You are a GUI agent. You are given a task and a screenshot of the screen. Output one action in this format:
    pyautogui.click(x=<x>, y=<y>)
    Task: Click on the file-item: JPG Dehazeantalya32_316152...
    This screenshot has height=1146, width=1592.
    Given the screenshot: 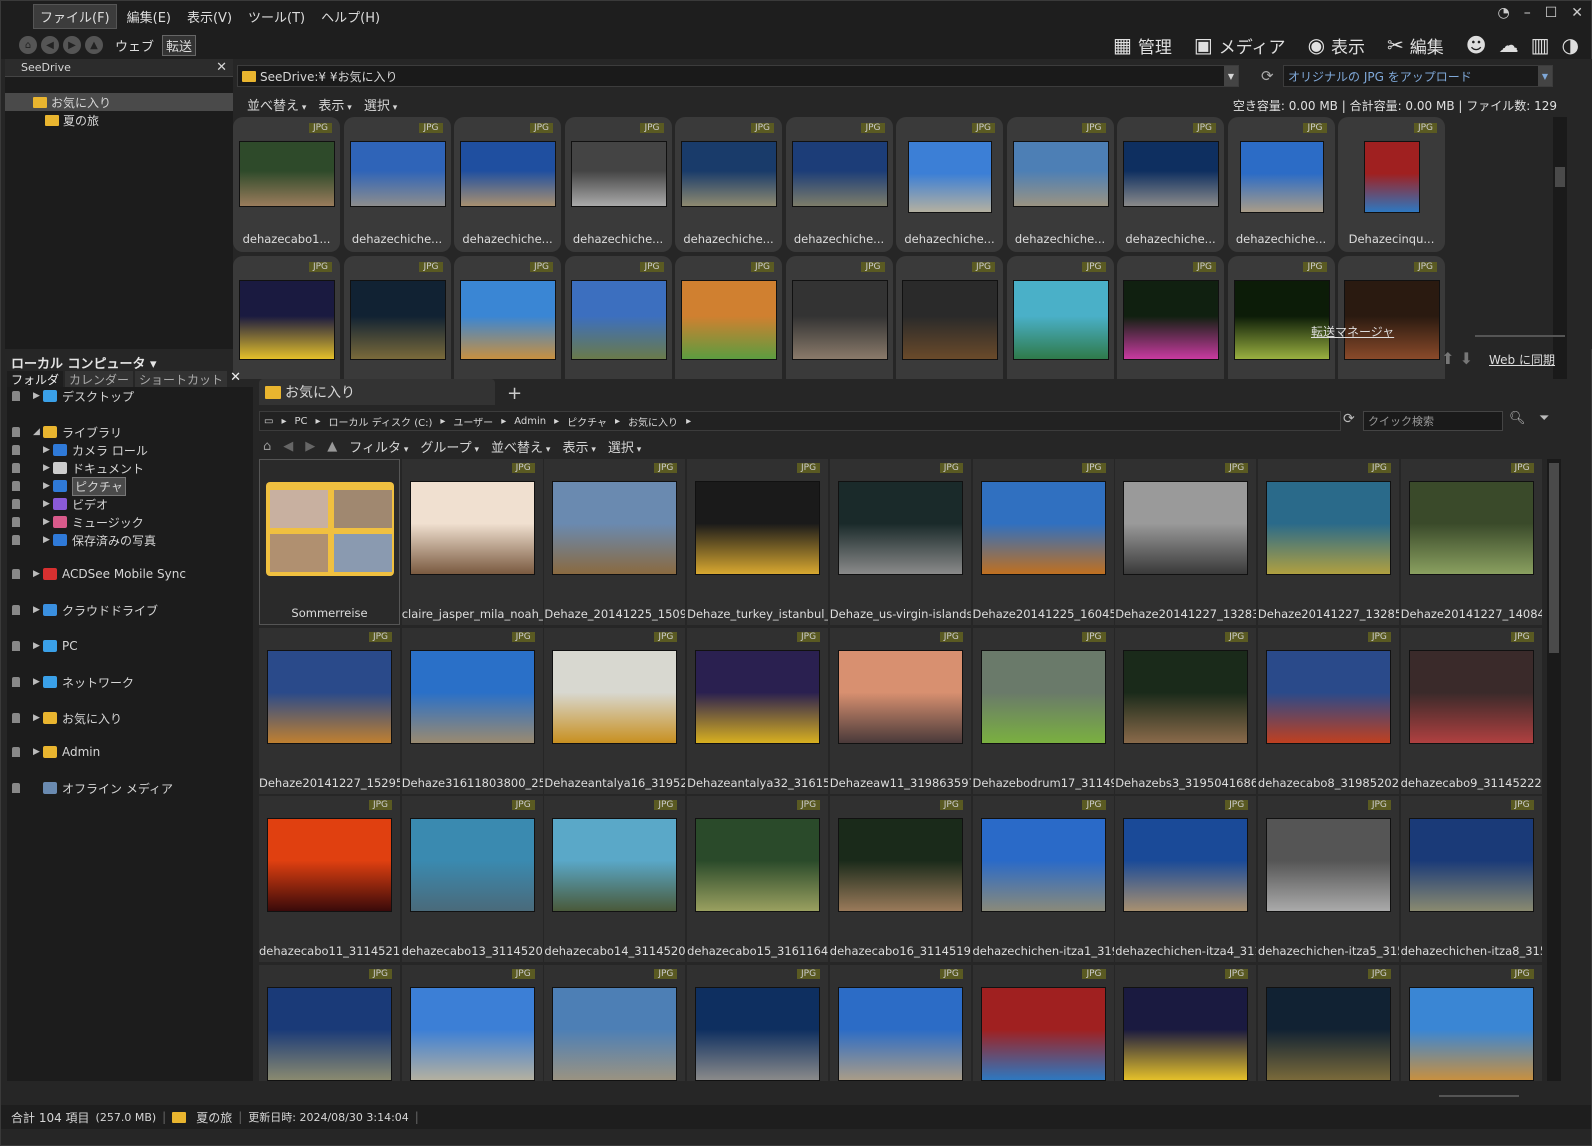 What is the action you would take?
    pyautogui.click(x=758, y=710)
    